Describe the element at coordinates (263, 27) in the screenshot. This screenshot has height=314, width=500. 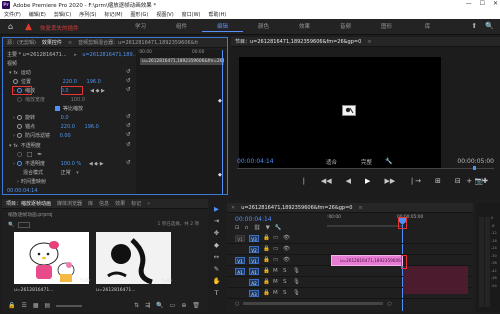
I see `tab-color: 颜色` at that location.